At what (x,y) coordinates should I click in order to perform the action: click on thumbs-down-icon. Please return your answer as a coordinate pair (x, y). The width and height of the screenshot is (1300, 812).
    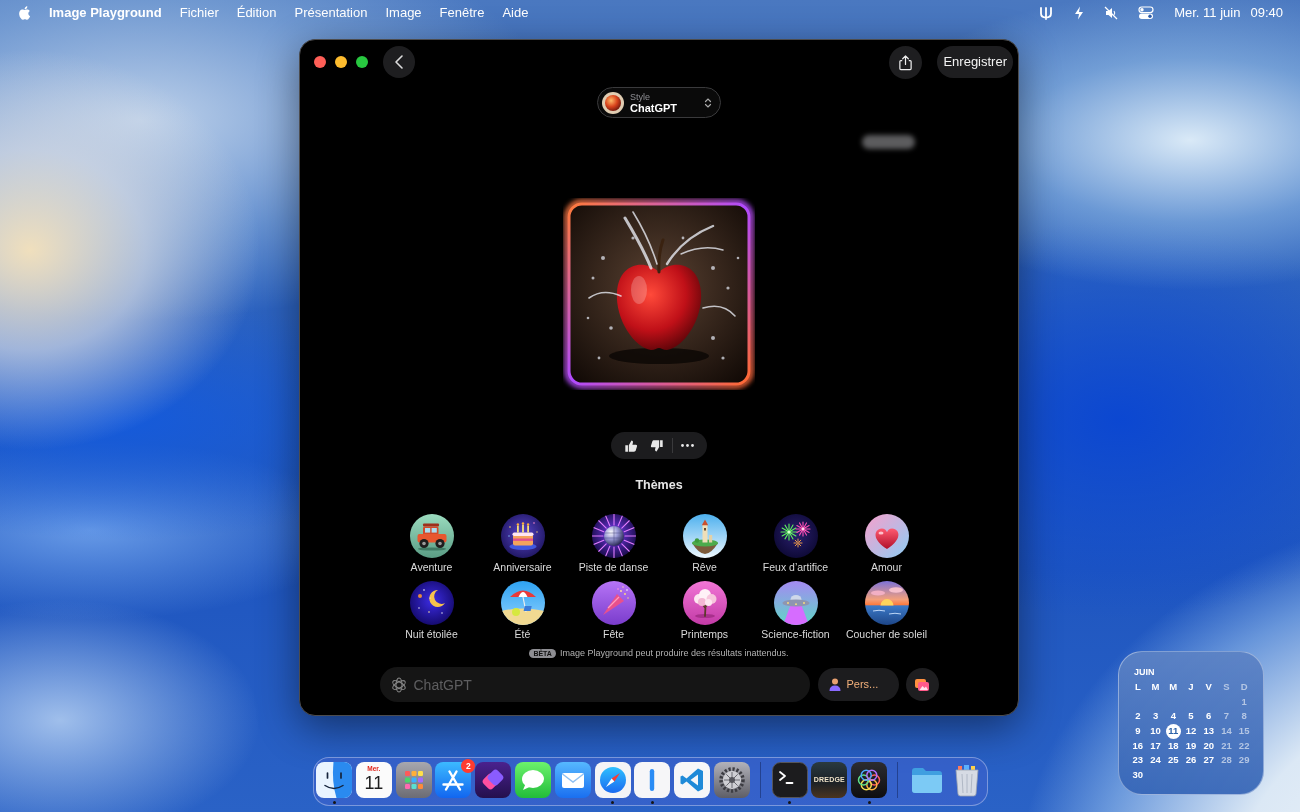
    Looking at the image, I should click on (657, 445).